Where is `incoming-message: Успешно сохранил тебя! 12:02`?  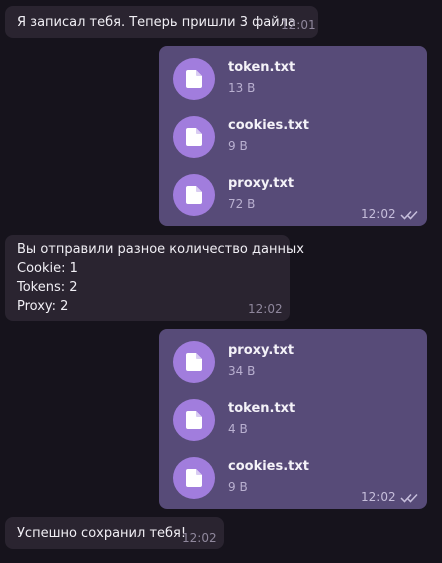 incoming-message: Успешно сохранил тебя! 12:02 is located at coordinates (114, 533).